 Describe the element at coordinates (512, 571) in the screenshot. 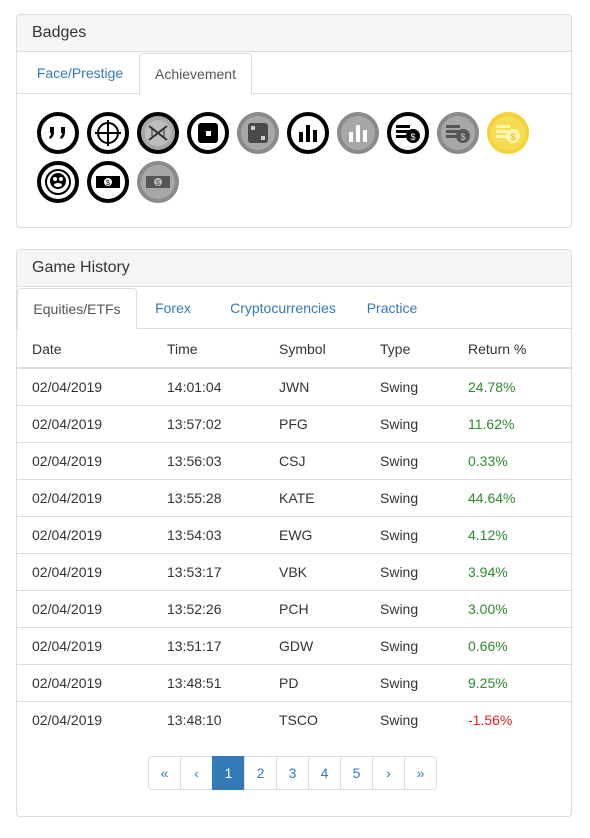

I see `cell-return: 3.94%` at that location.